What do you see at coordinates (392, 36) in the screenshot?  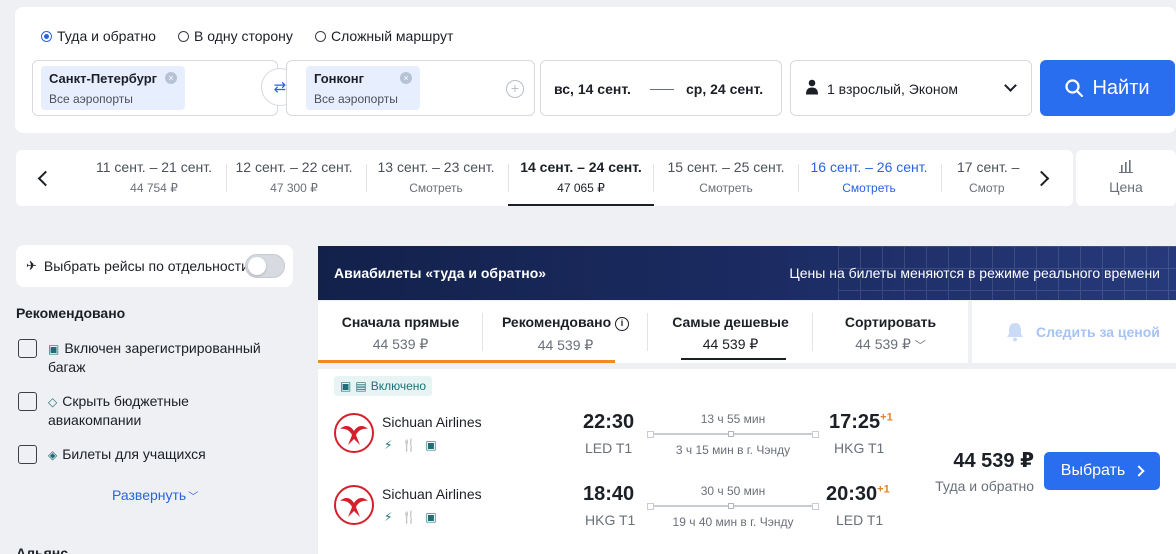 I see `trip-type-multicity-label: Сложный маршрут` at bounding box center [392, 36].